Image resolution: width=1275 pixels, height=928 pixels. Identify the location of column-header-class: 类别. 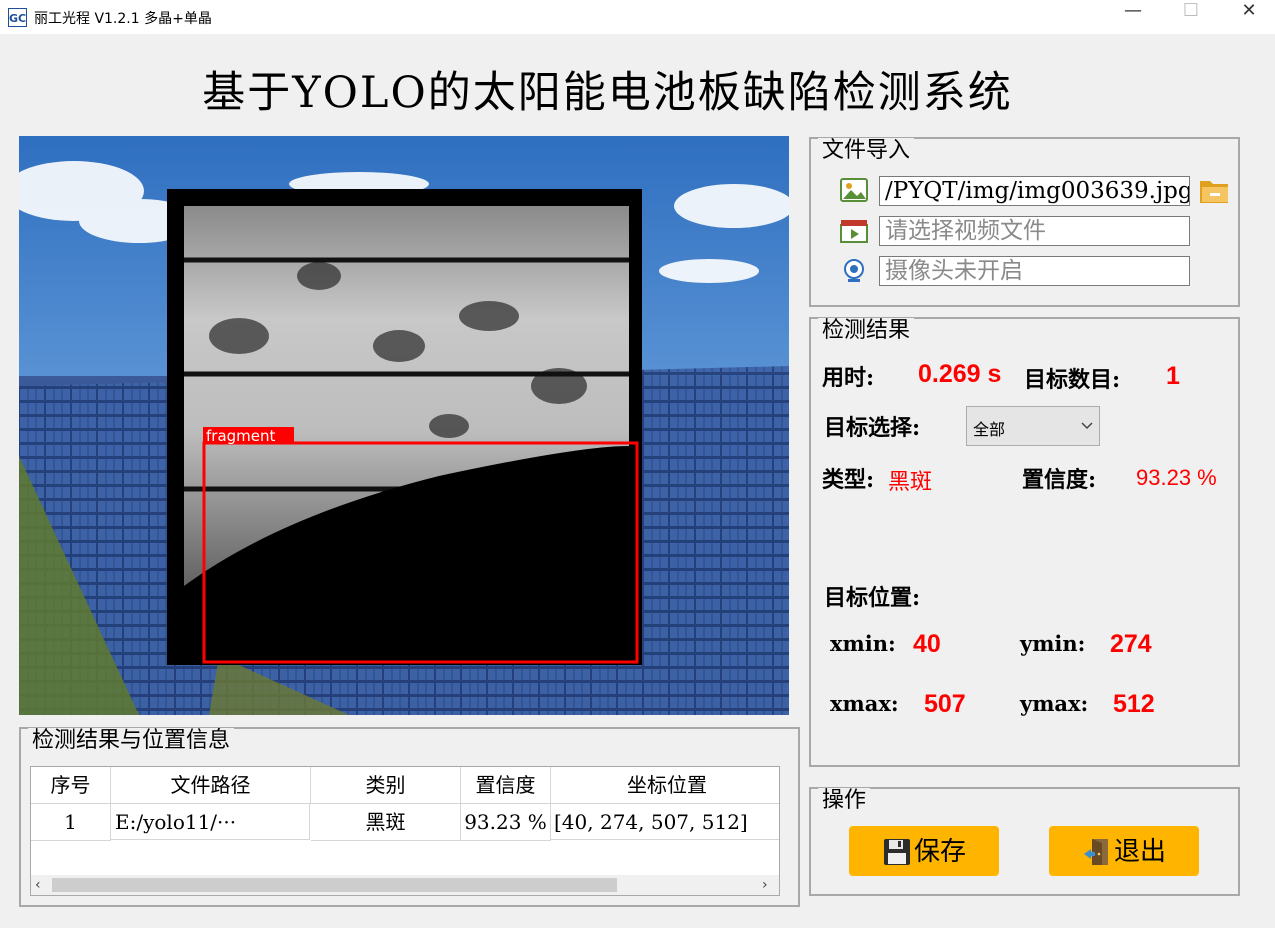
(386, 785).